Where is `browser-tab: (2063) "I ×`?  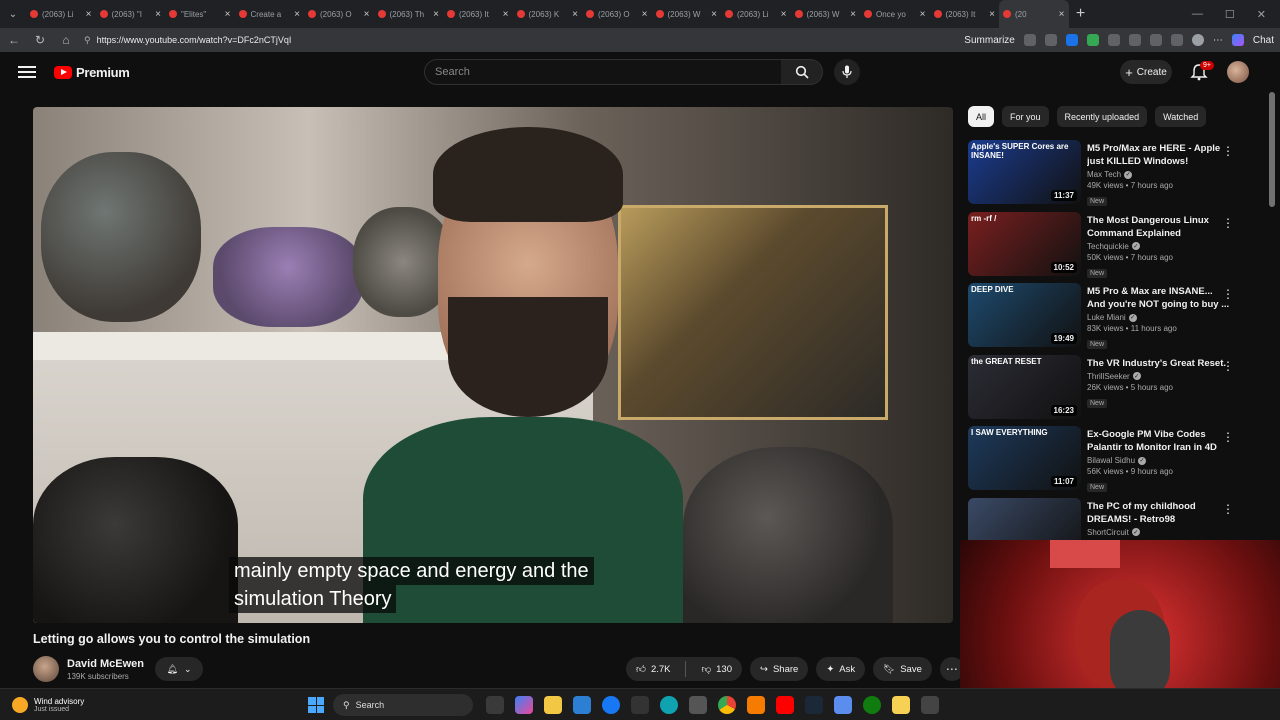 browser-tab: (2063) "I × is located at coordinates (131, 14).